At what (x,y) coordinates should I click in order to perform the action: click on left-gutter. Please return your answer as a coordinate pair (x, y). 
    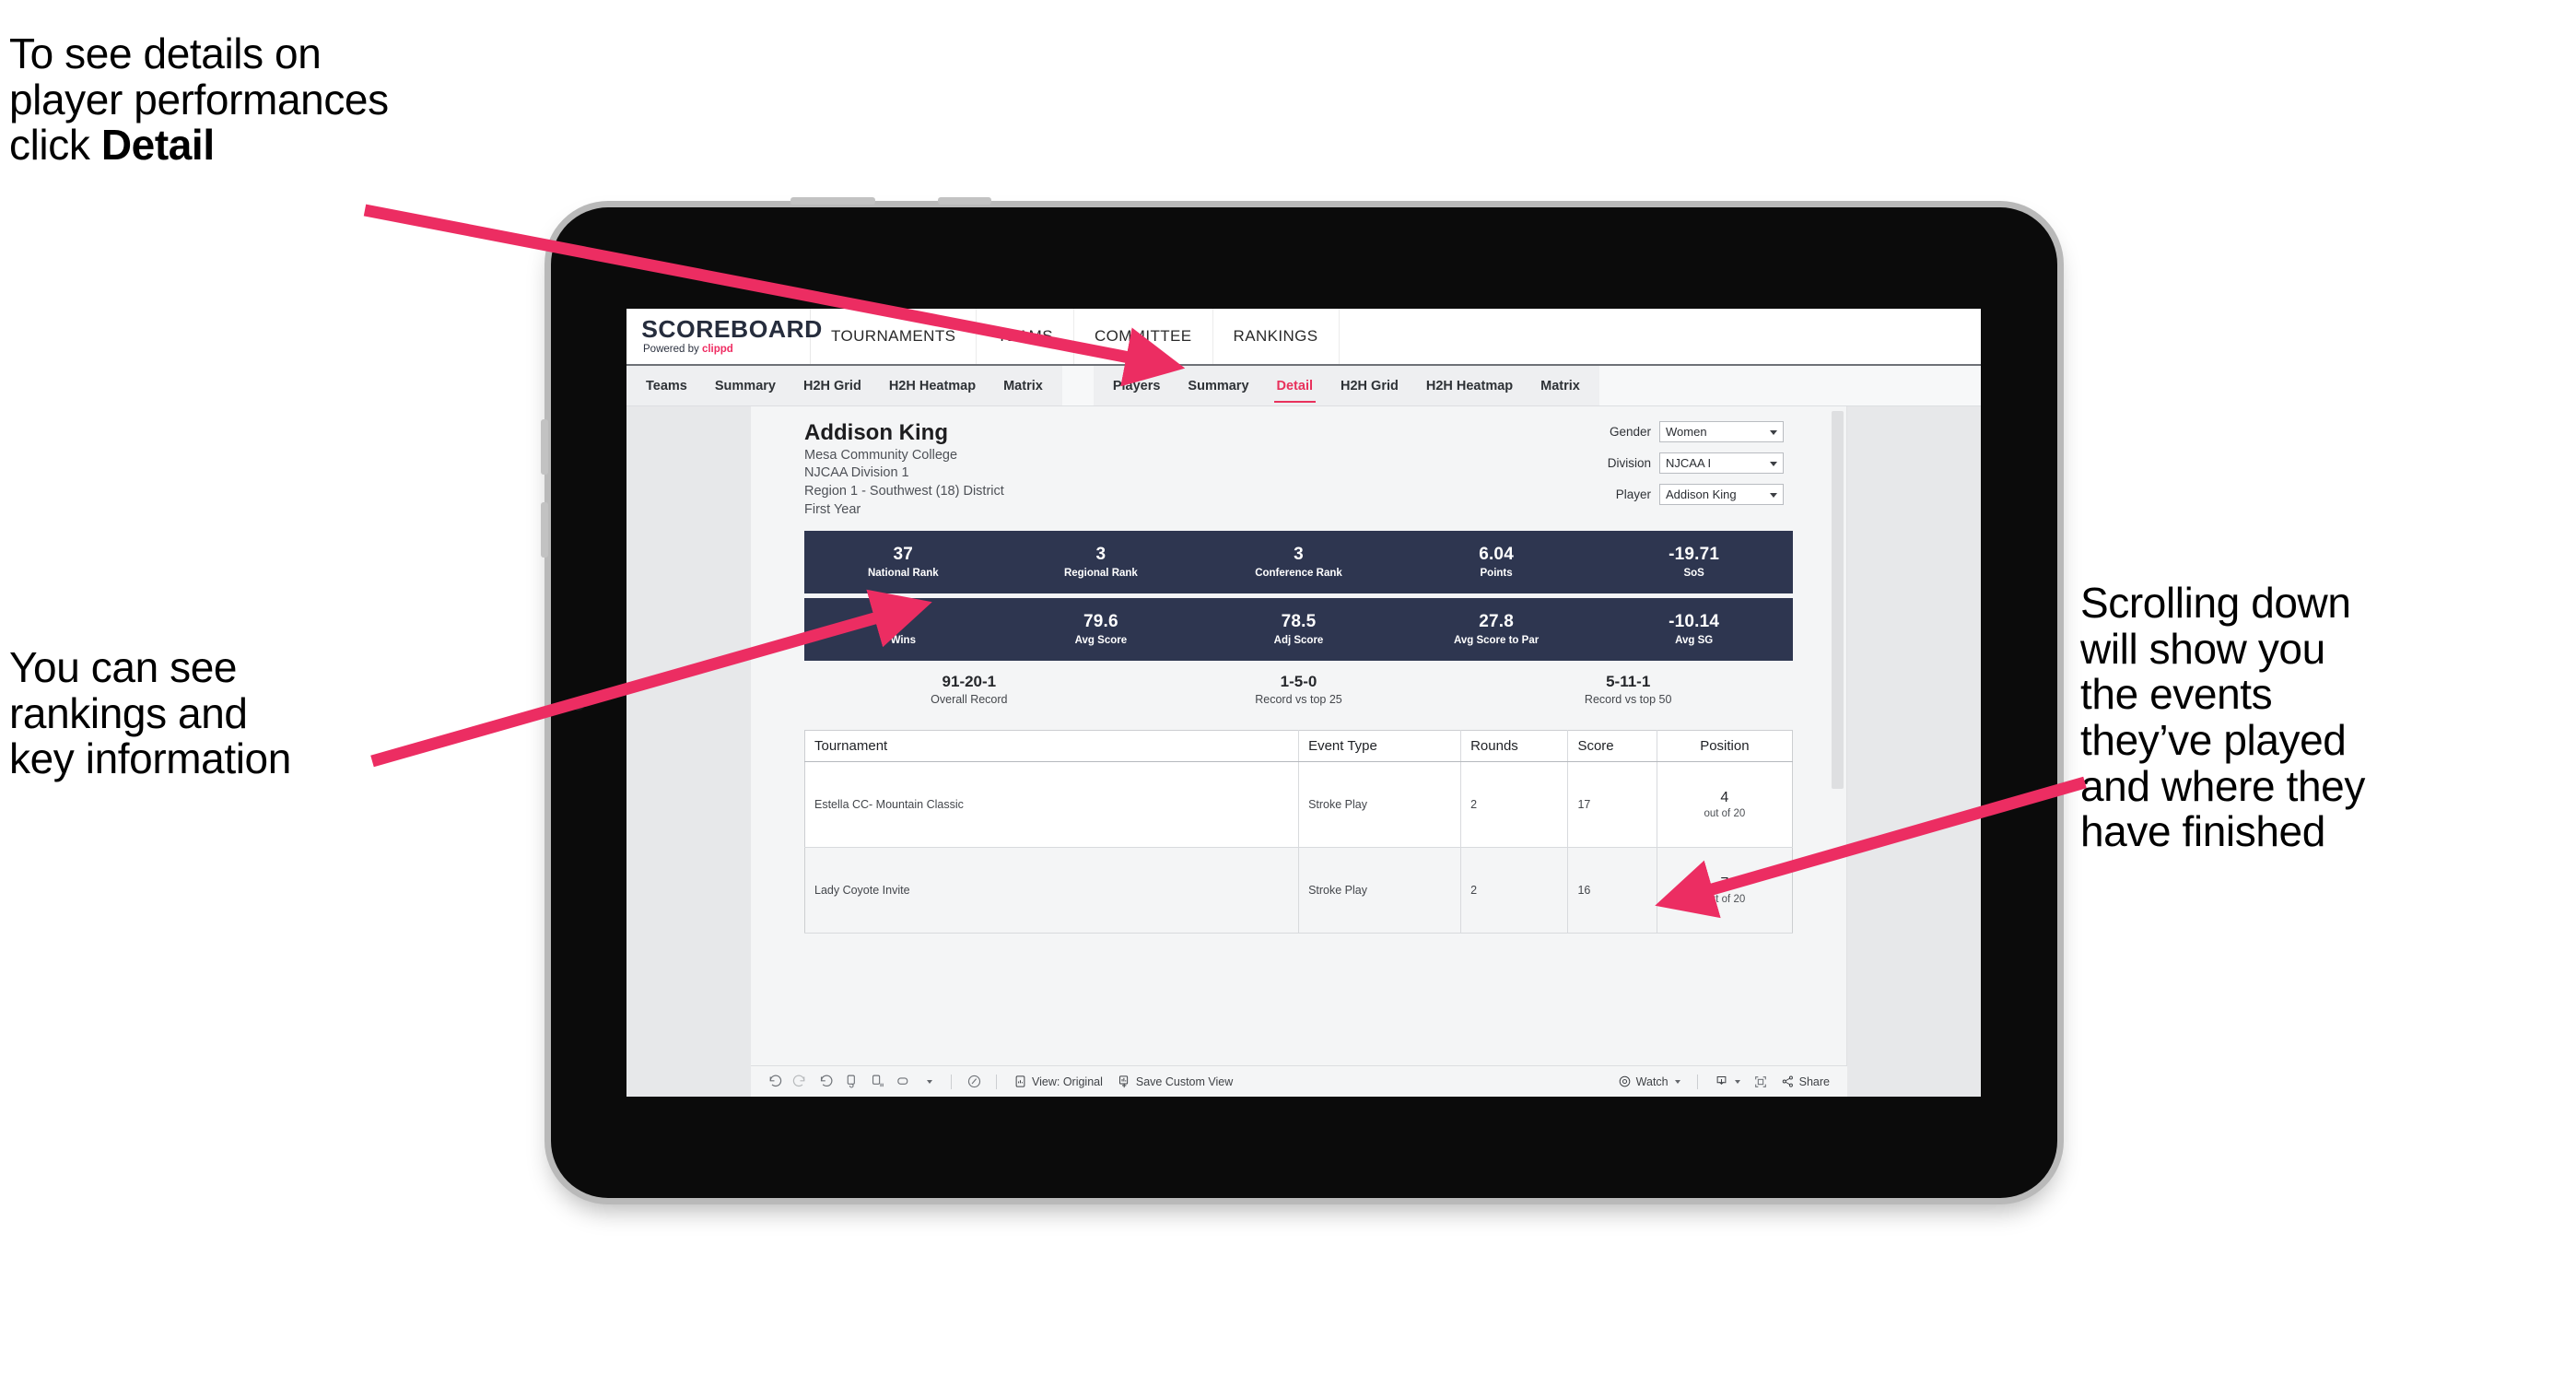
    Looking at the image, I should click on (688, 752).